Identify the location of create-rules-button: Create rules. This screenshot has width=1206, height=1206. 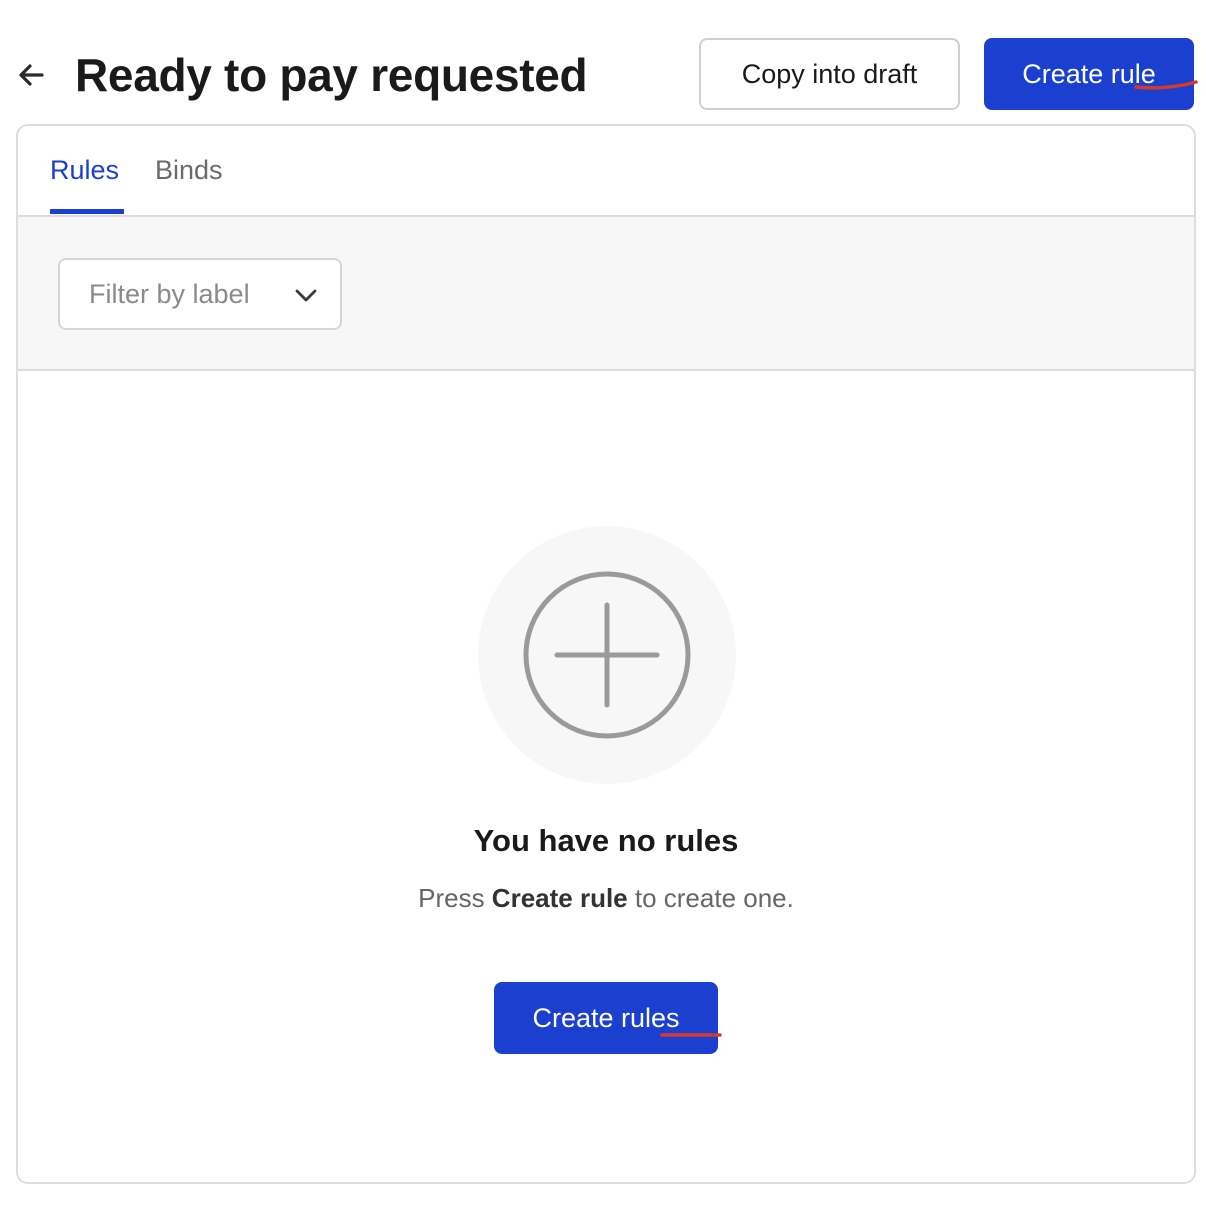
(606, 1018).